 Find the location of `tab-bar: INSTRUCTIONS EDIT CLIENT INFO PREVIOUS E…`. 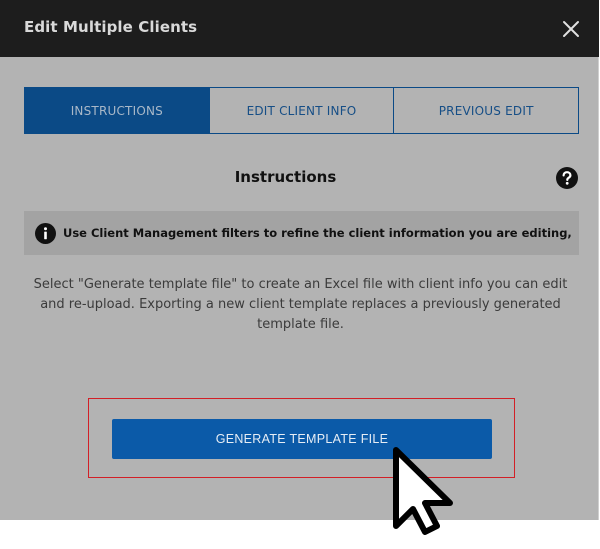

tab-bar: INSTRUCTIONS EDIT CLIENT INFO PREVIOUS E… is located at coordinates (301, 110).